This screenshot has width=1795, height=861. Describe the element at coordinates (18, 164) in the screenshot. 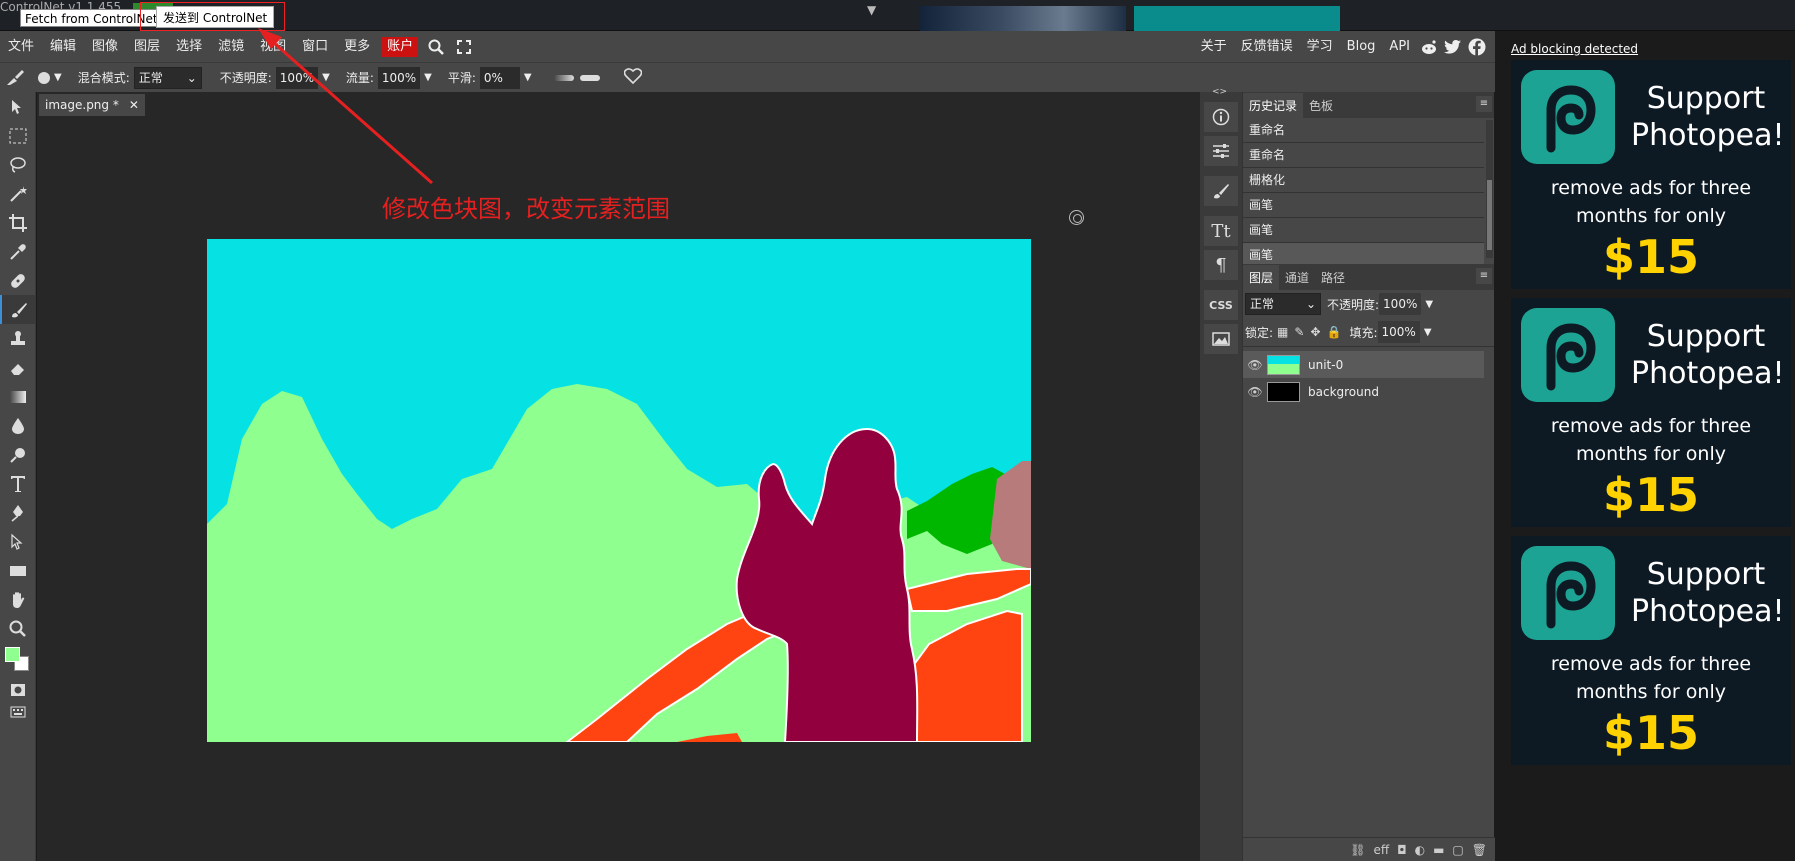

I see `lasso-icon` at that location.